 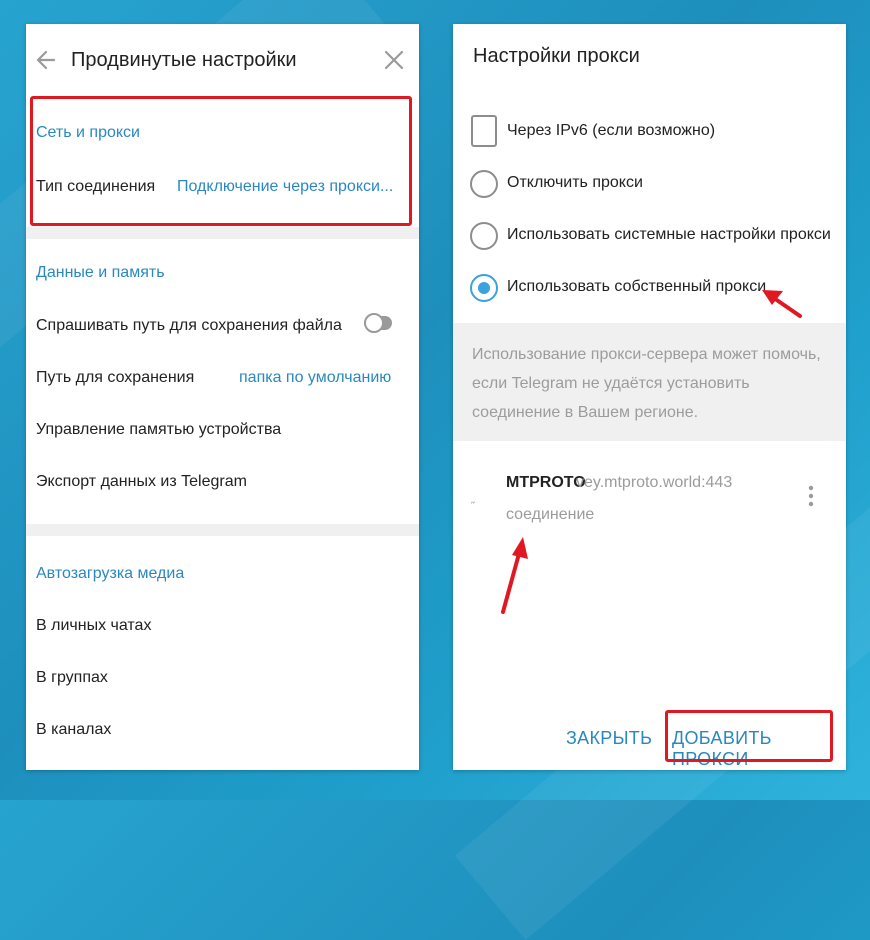 I want to click on radio-custom-proxy, so click(x=484, y=288).